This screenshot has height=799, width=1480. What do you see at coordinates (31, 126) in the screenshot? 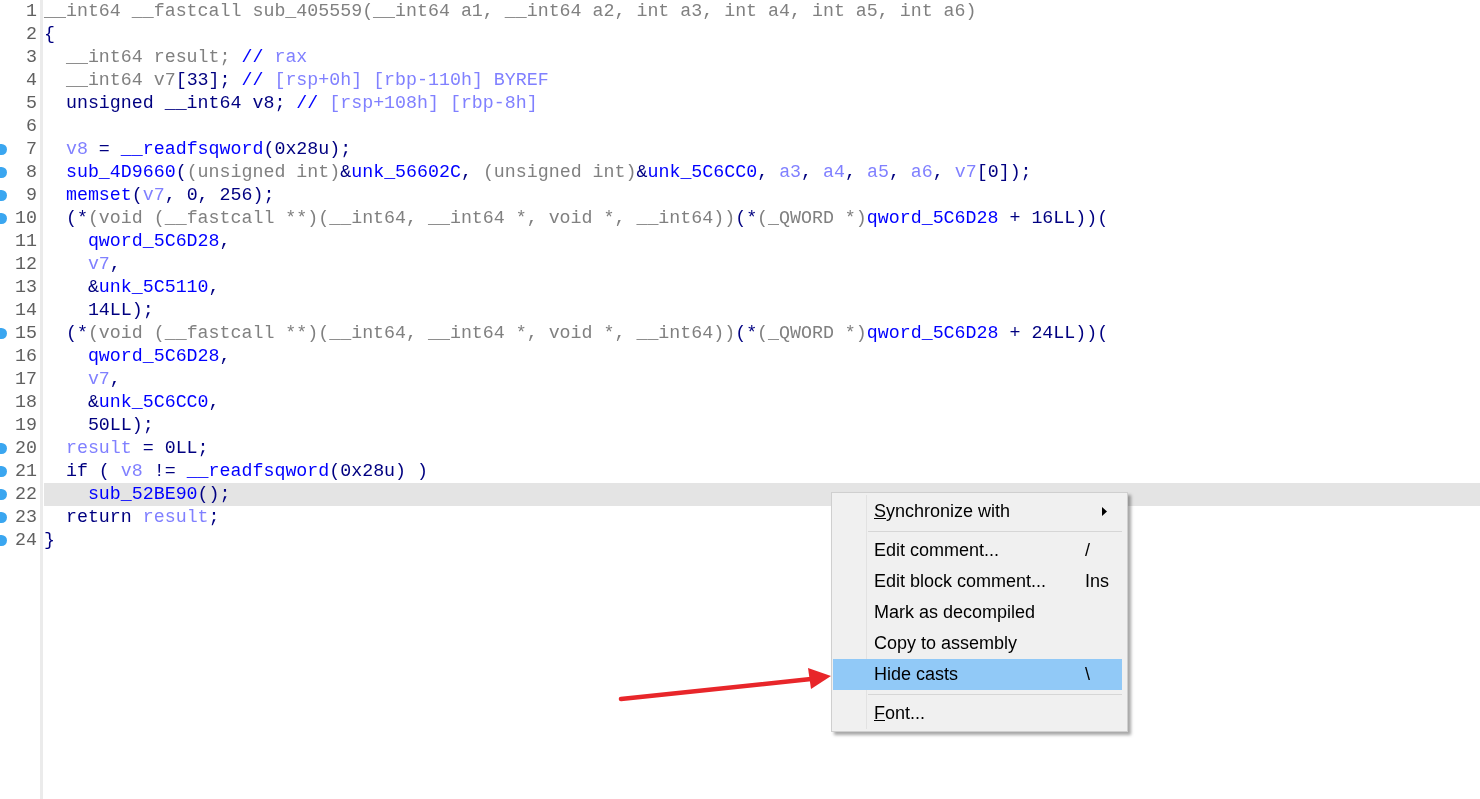
I see `line-number: 6` at bounding box center [31, 126].